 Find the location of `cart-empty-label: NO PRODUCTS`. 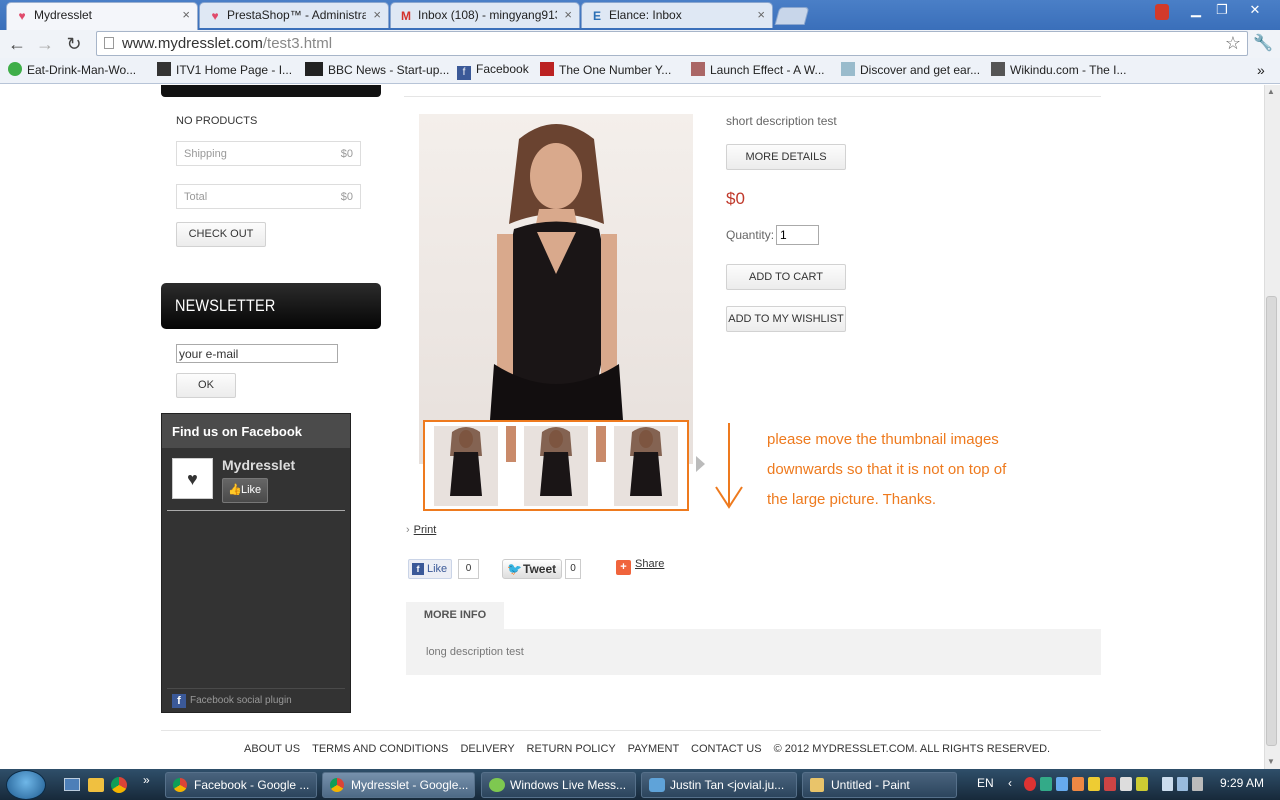

cart-empty-label: NO PRODUCTS is located at coordinates (217, 121).